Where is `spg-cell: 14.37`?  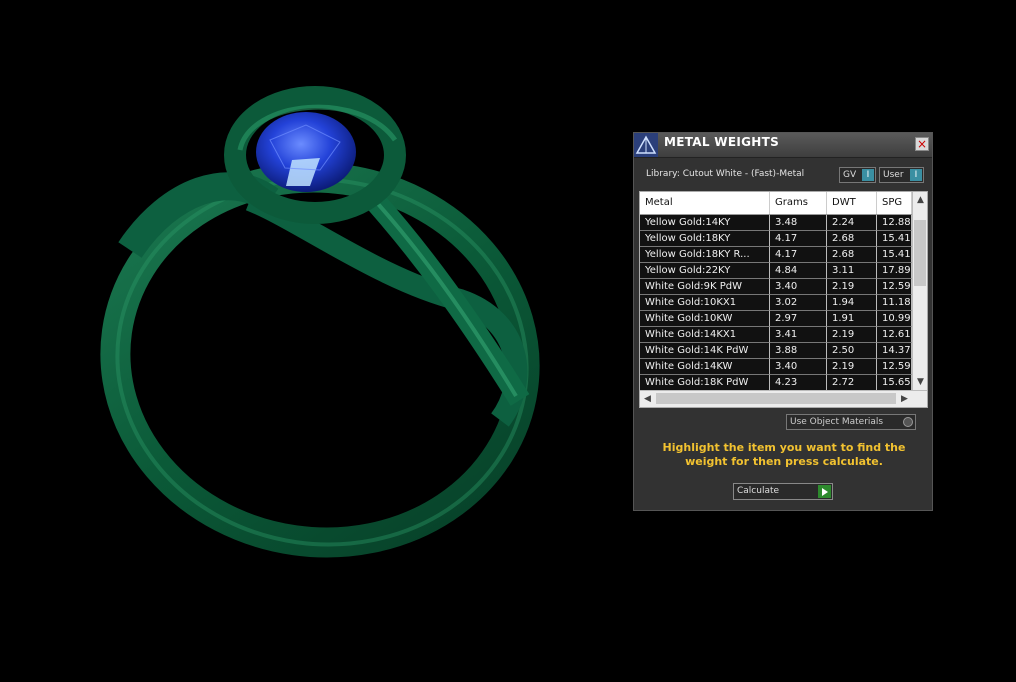
spg-cell: 14.37 is located at coordinates (894, 351).